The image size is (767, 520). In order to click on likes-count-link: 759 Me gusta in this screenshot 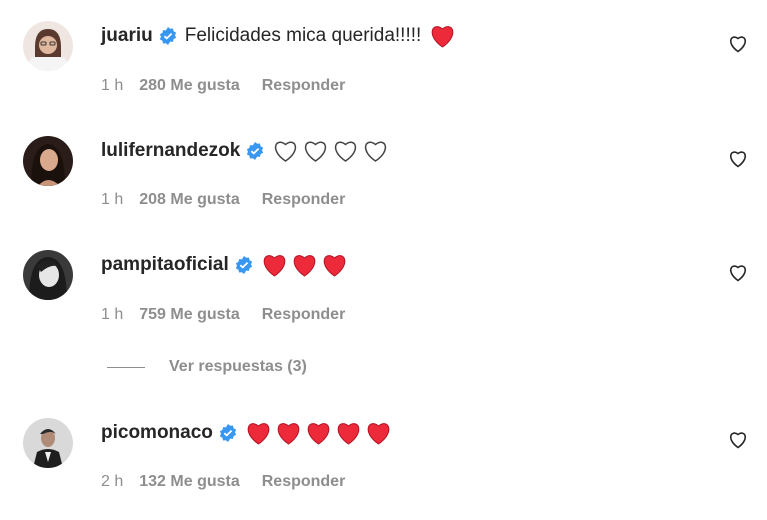, I will do `click(189, 315)`.